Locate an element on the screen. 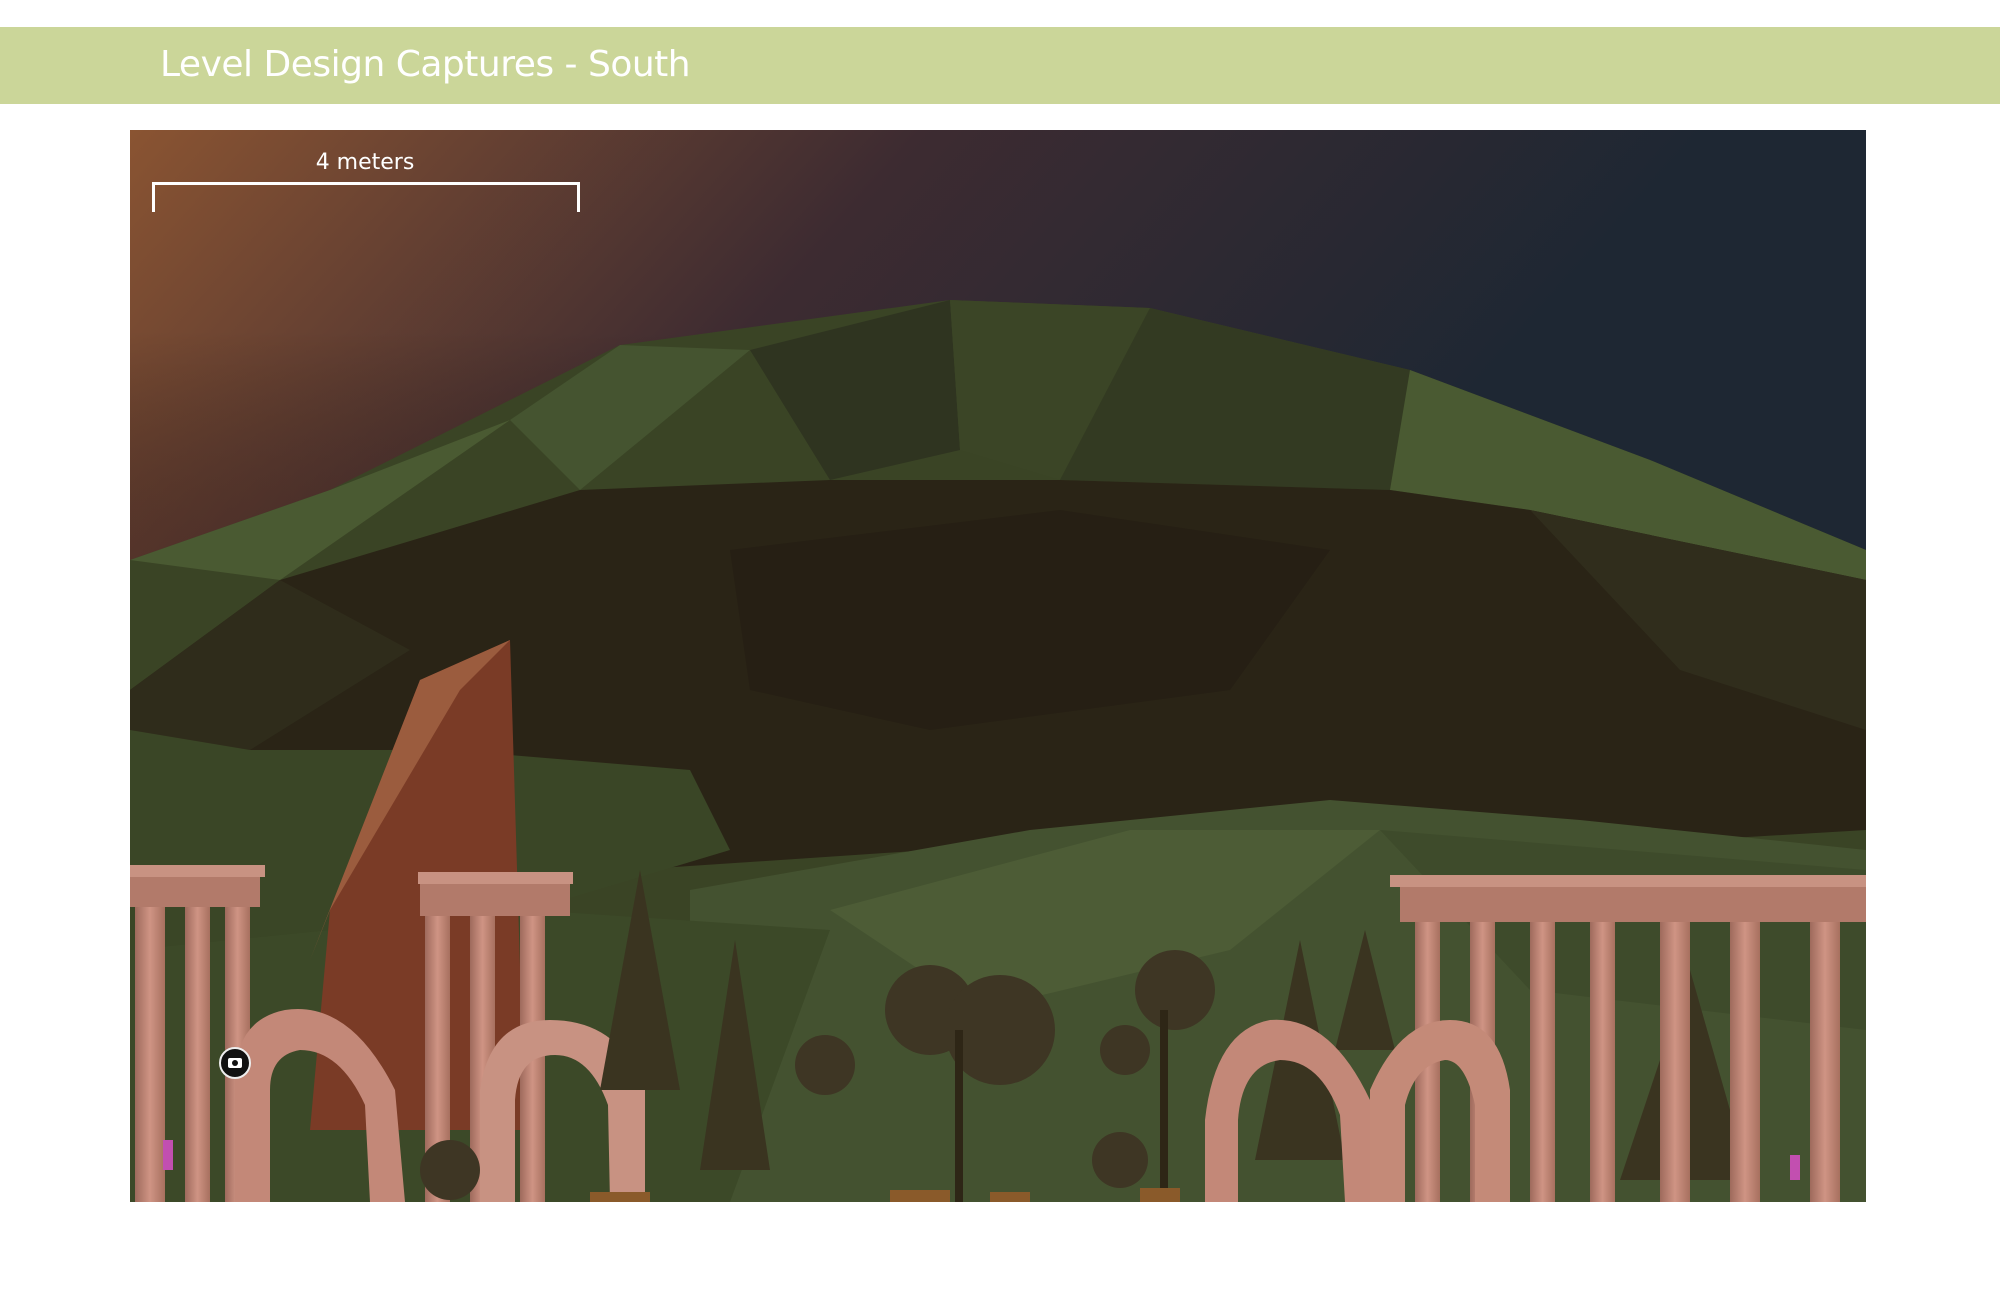 The width and height of the screenshot is (2000, 1294). scale-bar is located at coordinates (366, 197).